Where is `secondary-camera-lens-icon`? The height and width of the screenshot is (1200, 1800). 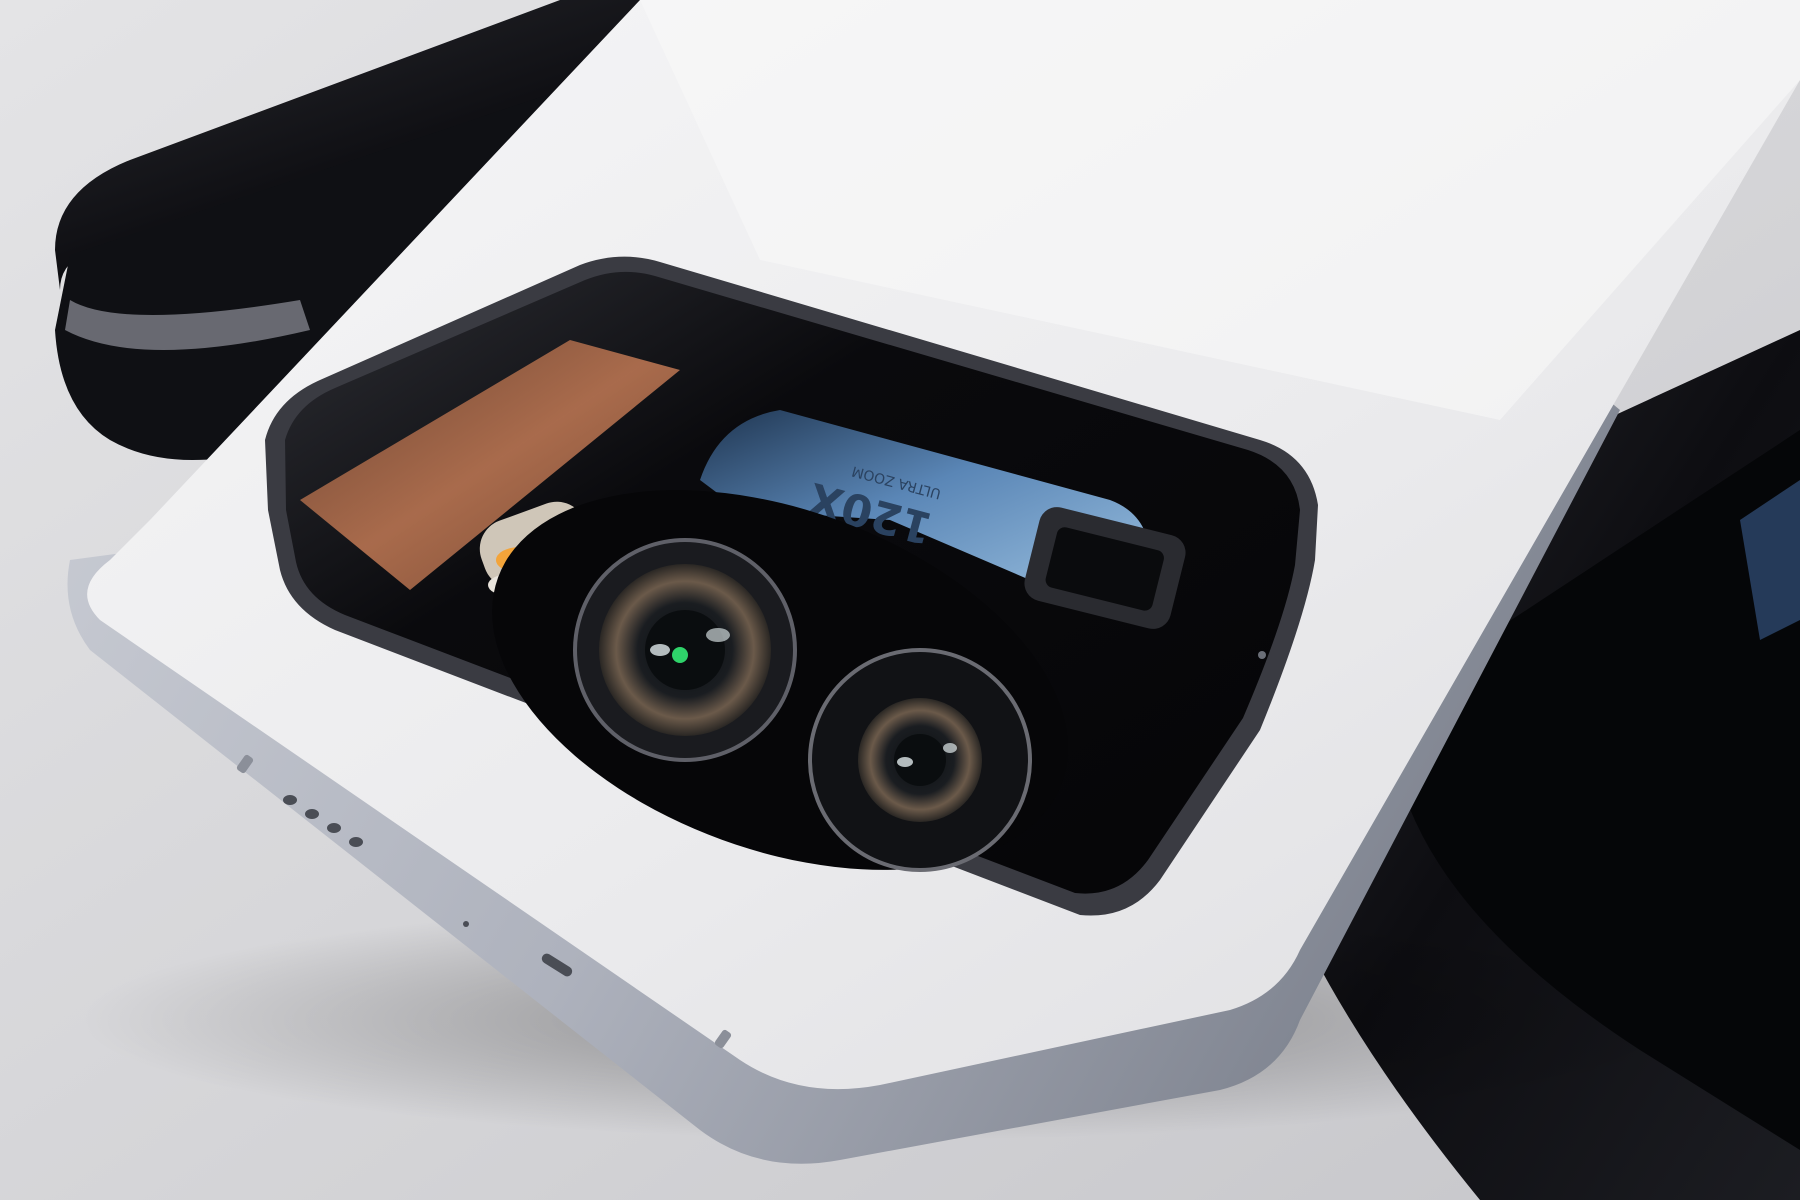
secondary-camera-lens-icon is located at coordinates (920, 760).